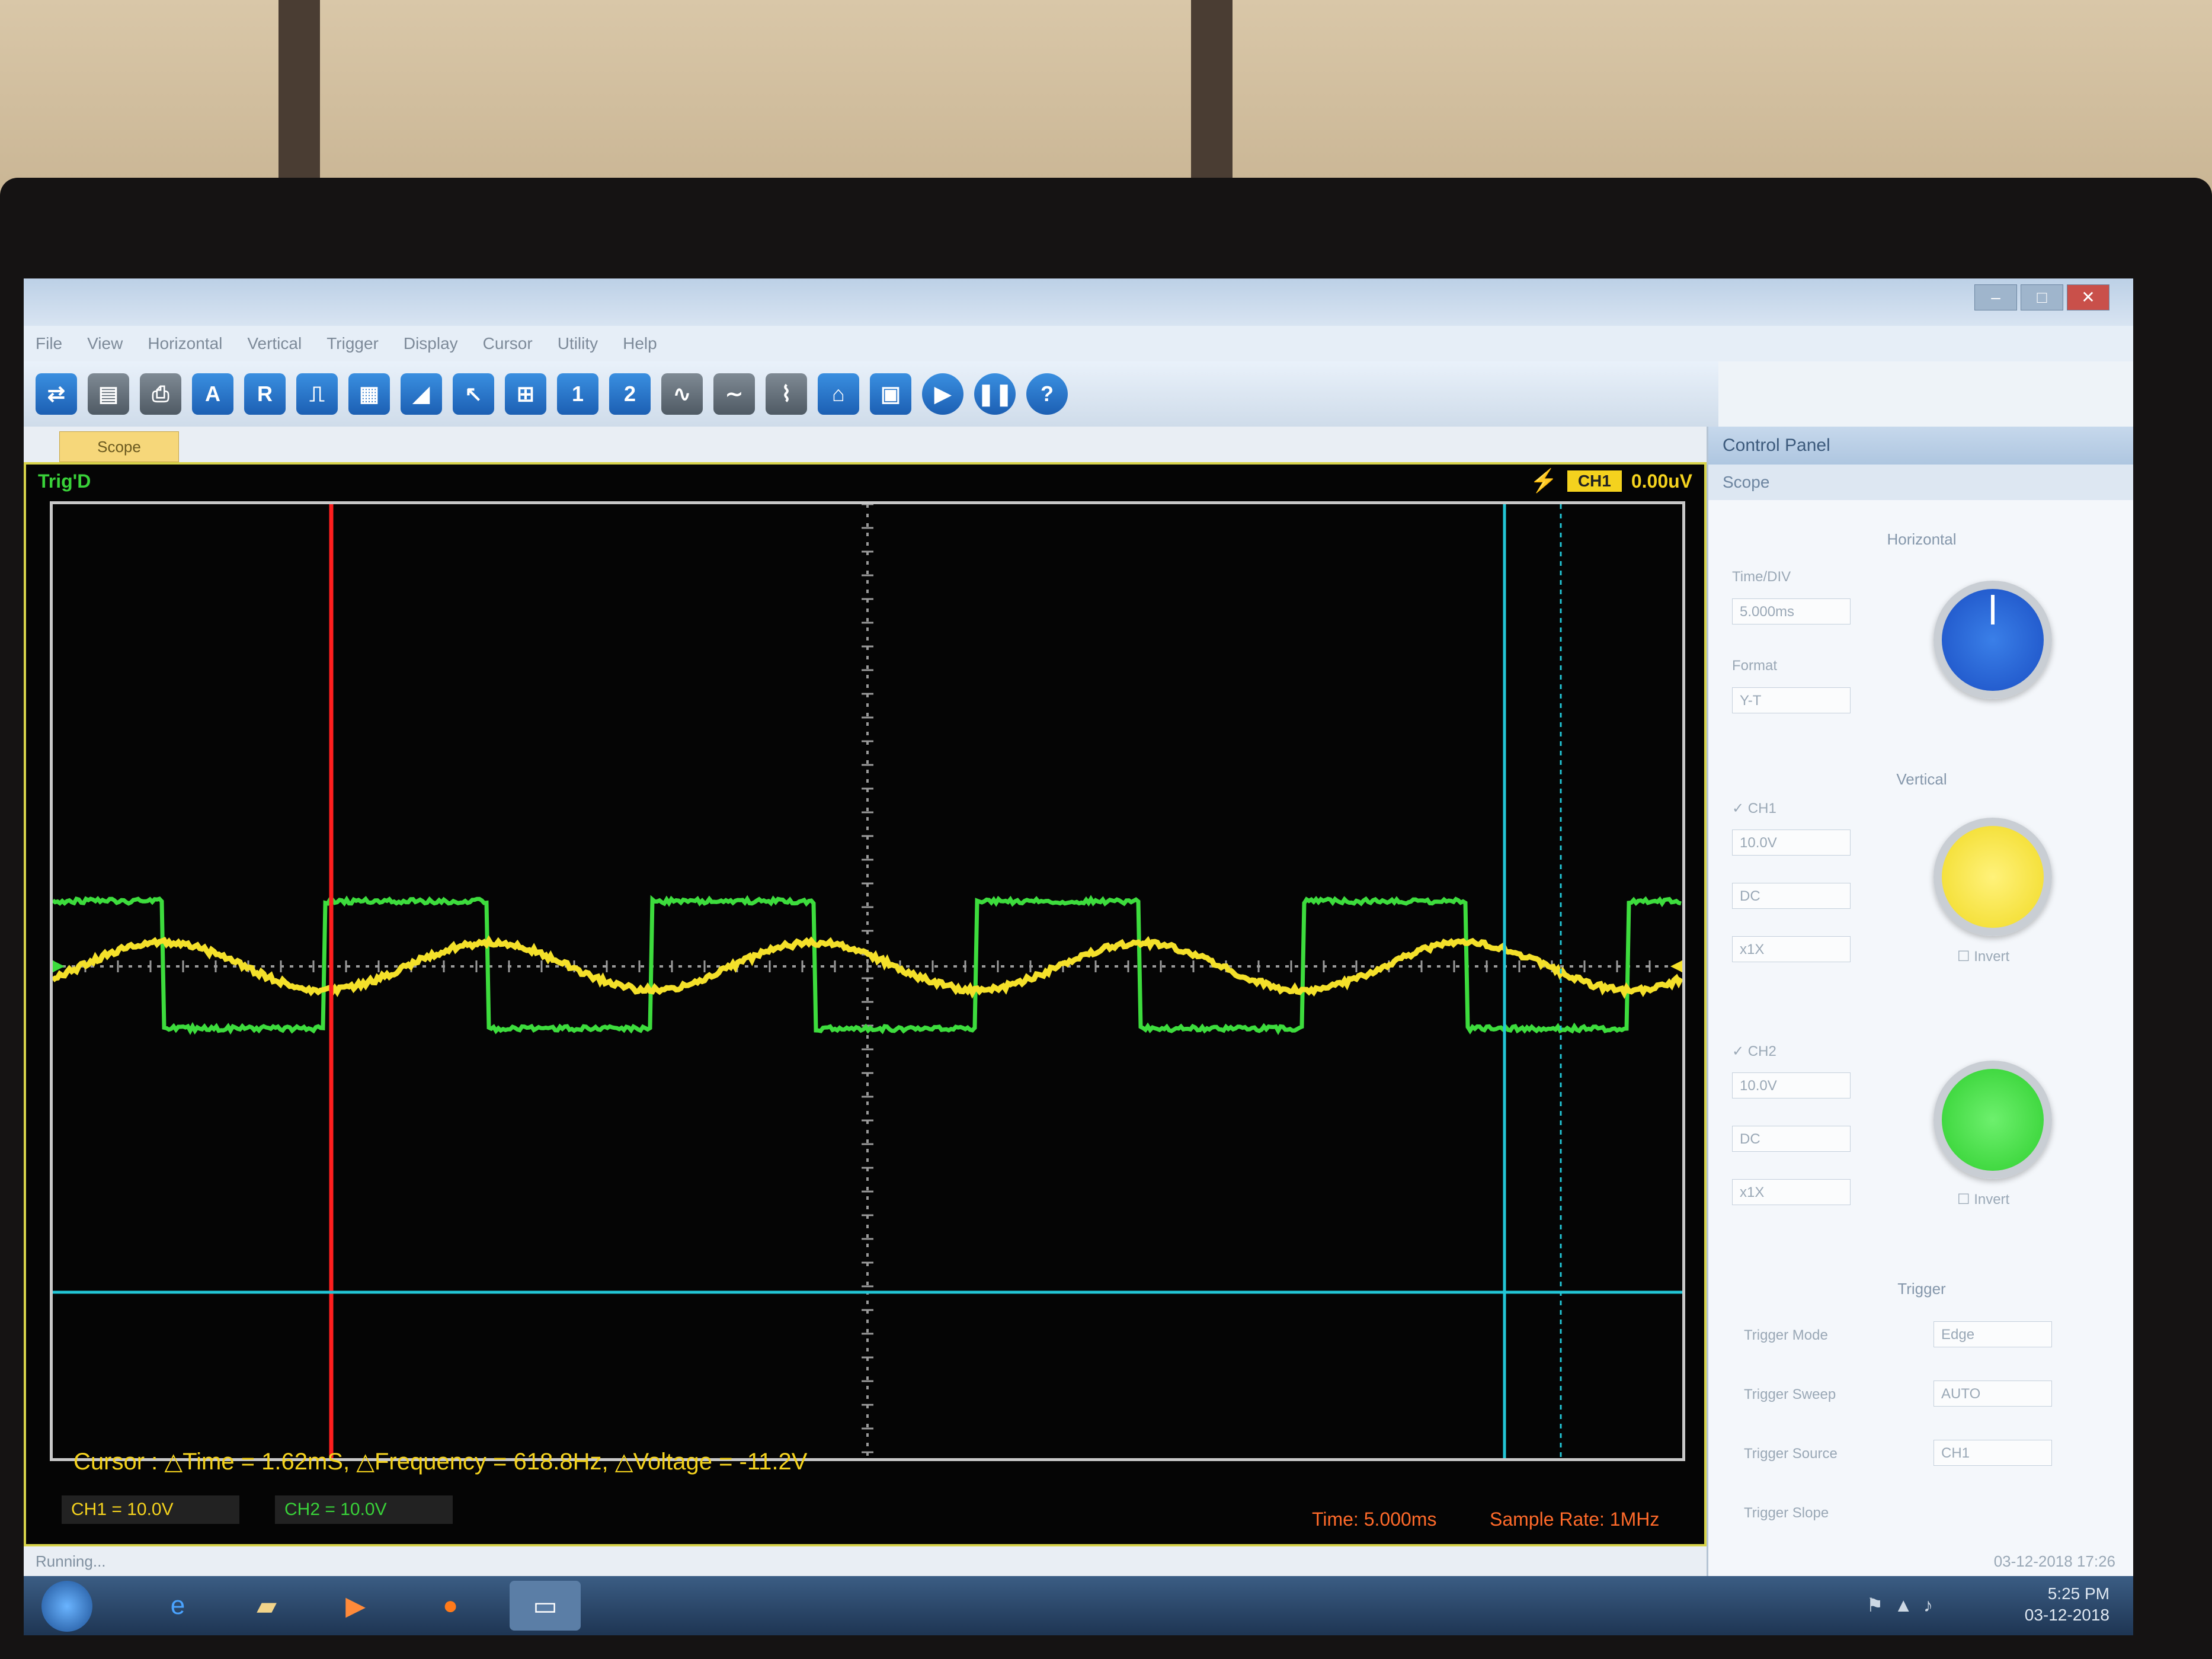  What do you see at coordinates (2042, 297) in the screenshot?
I see `maximize-button: □` at bounding box center [2042, 297].